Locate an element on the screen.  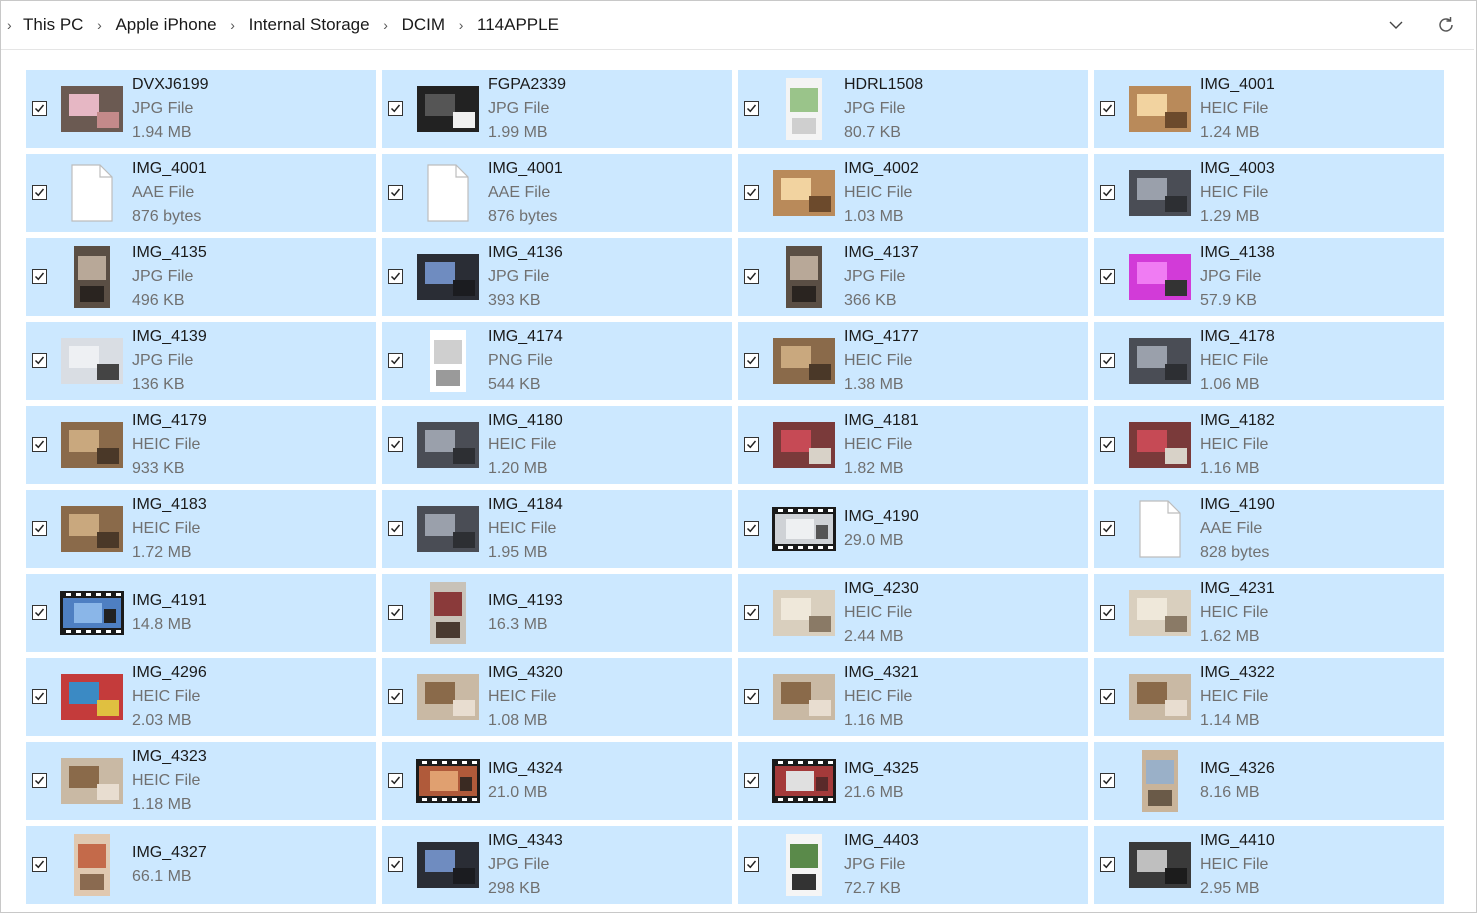
breadcrumb-internal-storage: Internal Storage is located at coordinates (309, 25).